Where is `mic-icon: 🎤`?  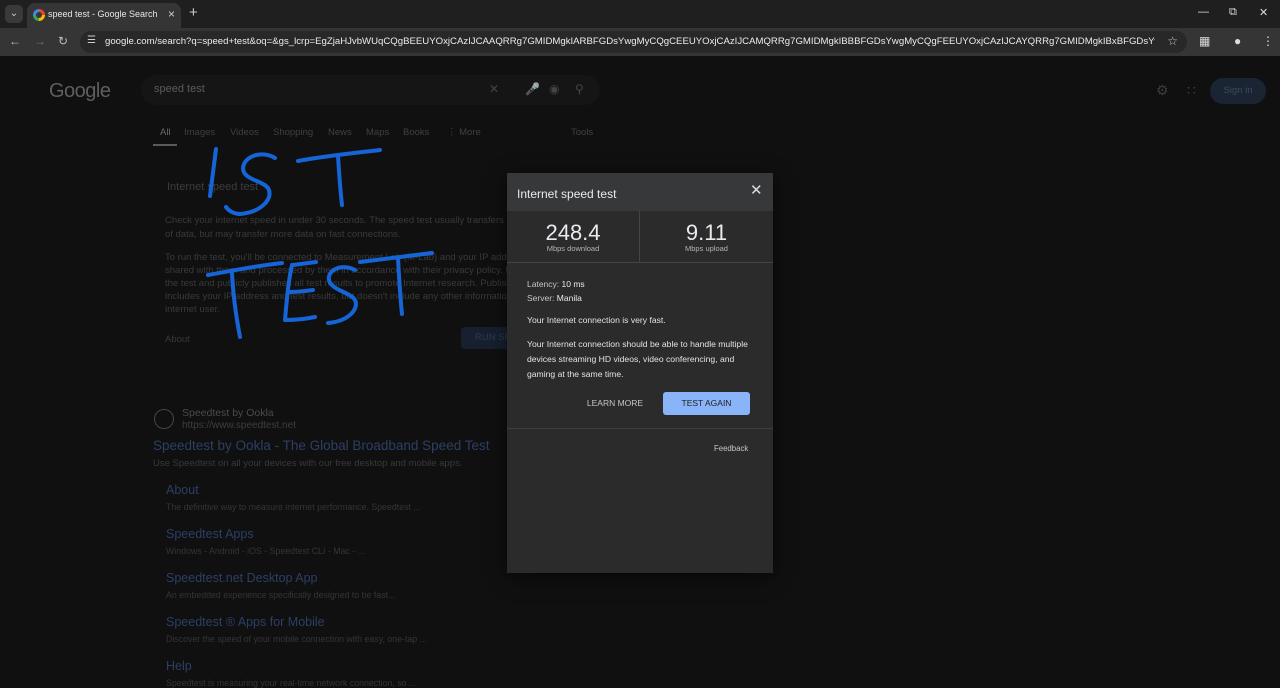 mic-icon: 🎤 is located at coordinates (532, 89).